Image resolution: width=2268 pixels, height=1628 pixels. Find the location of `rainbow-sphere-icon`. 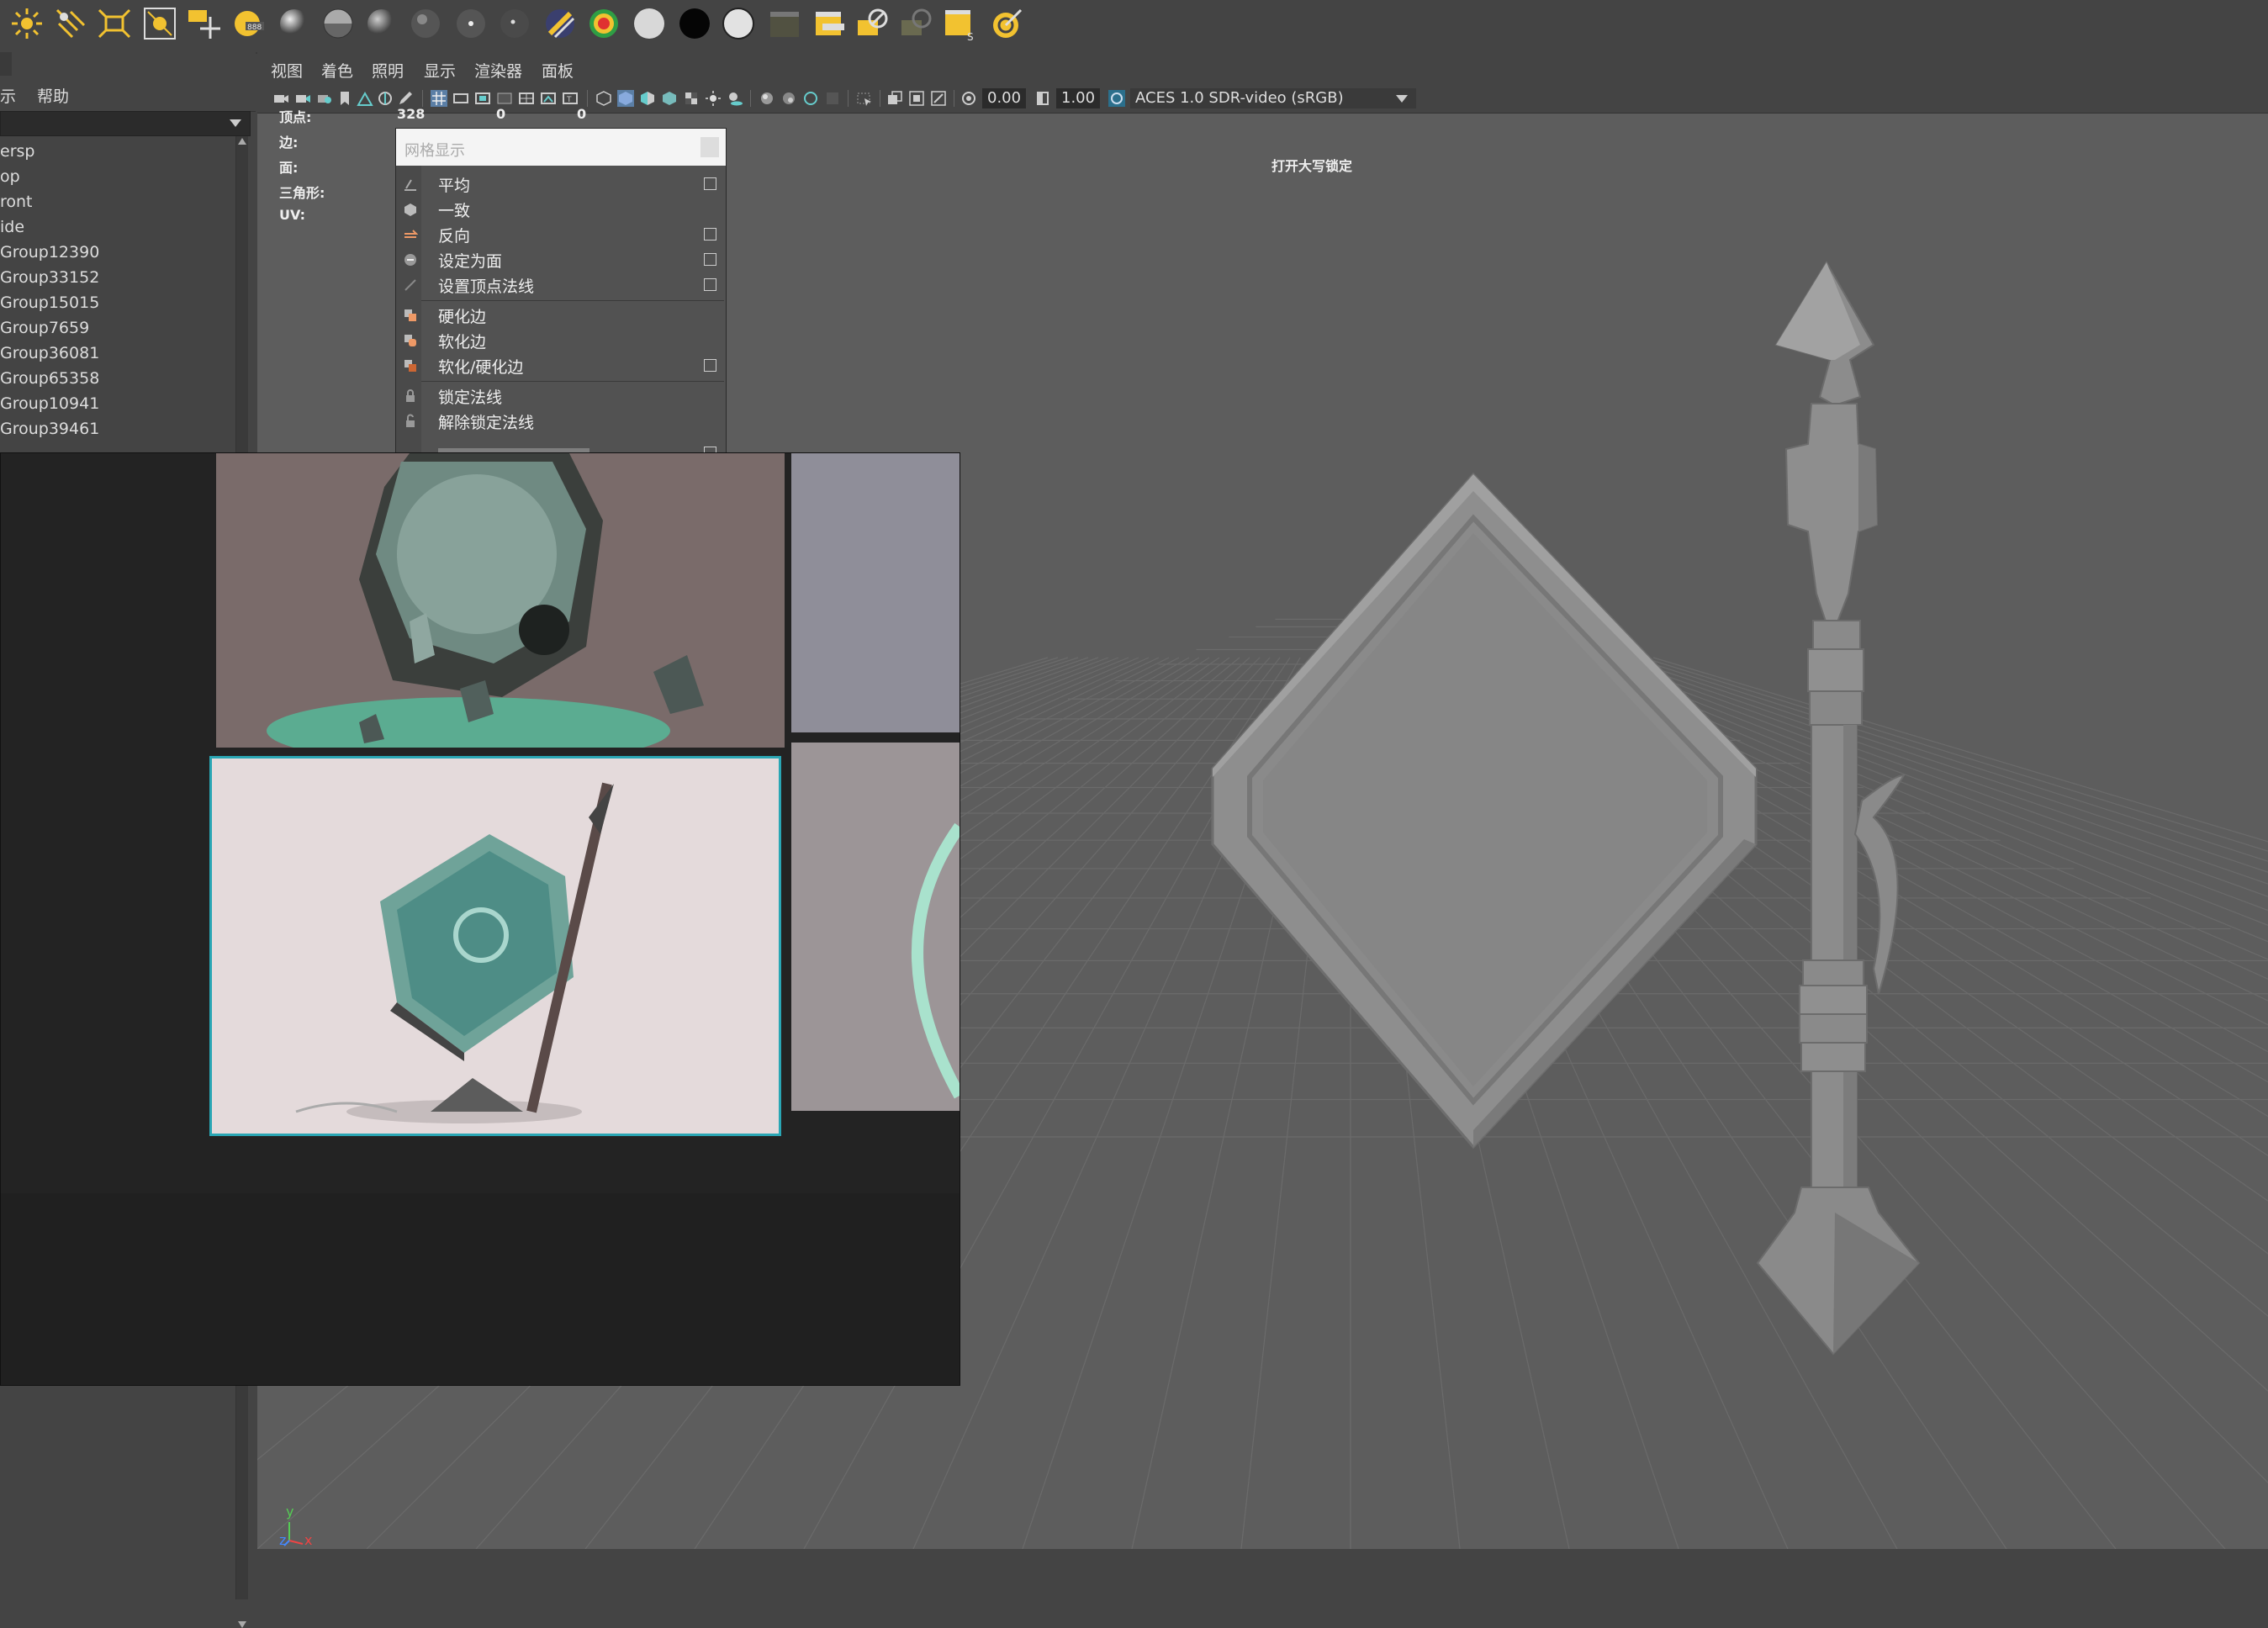

rainbow-sphere-icon is located at coordinates (603, 24).